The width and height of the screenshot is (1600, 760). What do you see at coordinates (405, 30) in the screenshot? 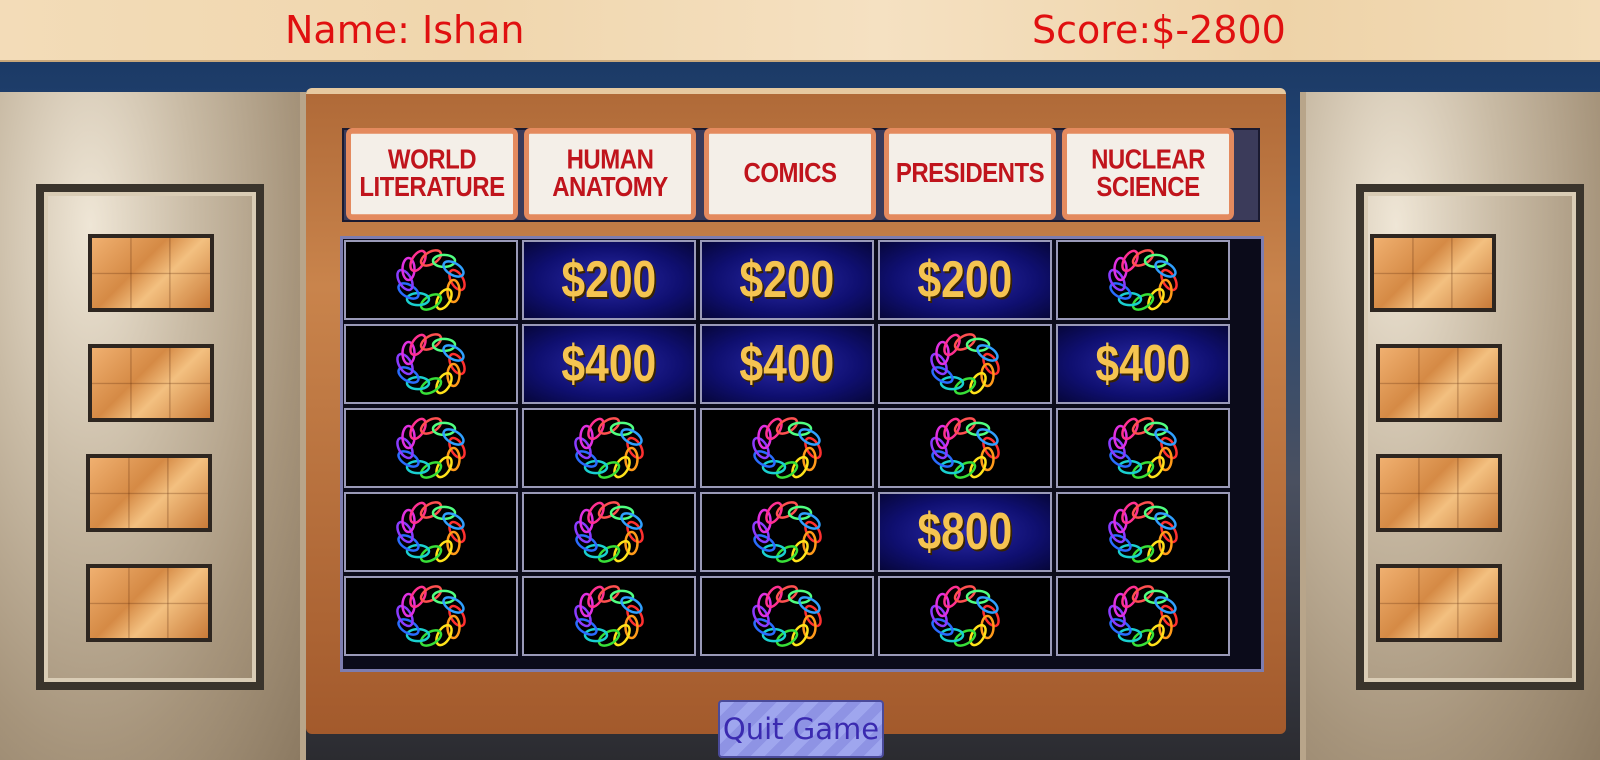
I see `player-name: Name: Ishan` at bounding box center [405, 30].